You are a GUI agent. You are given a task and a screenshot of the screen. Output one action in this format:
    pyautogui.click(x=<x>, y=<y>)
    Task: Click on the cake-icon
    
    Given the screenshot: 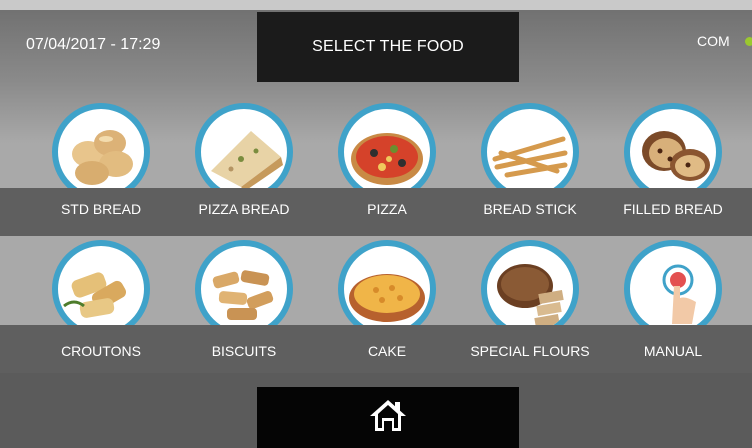 What is the action you would take?
    pyautogui.click(x=387, y=282)
    